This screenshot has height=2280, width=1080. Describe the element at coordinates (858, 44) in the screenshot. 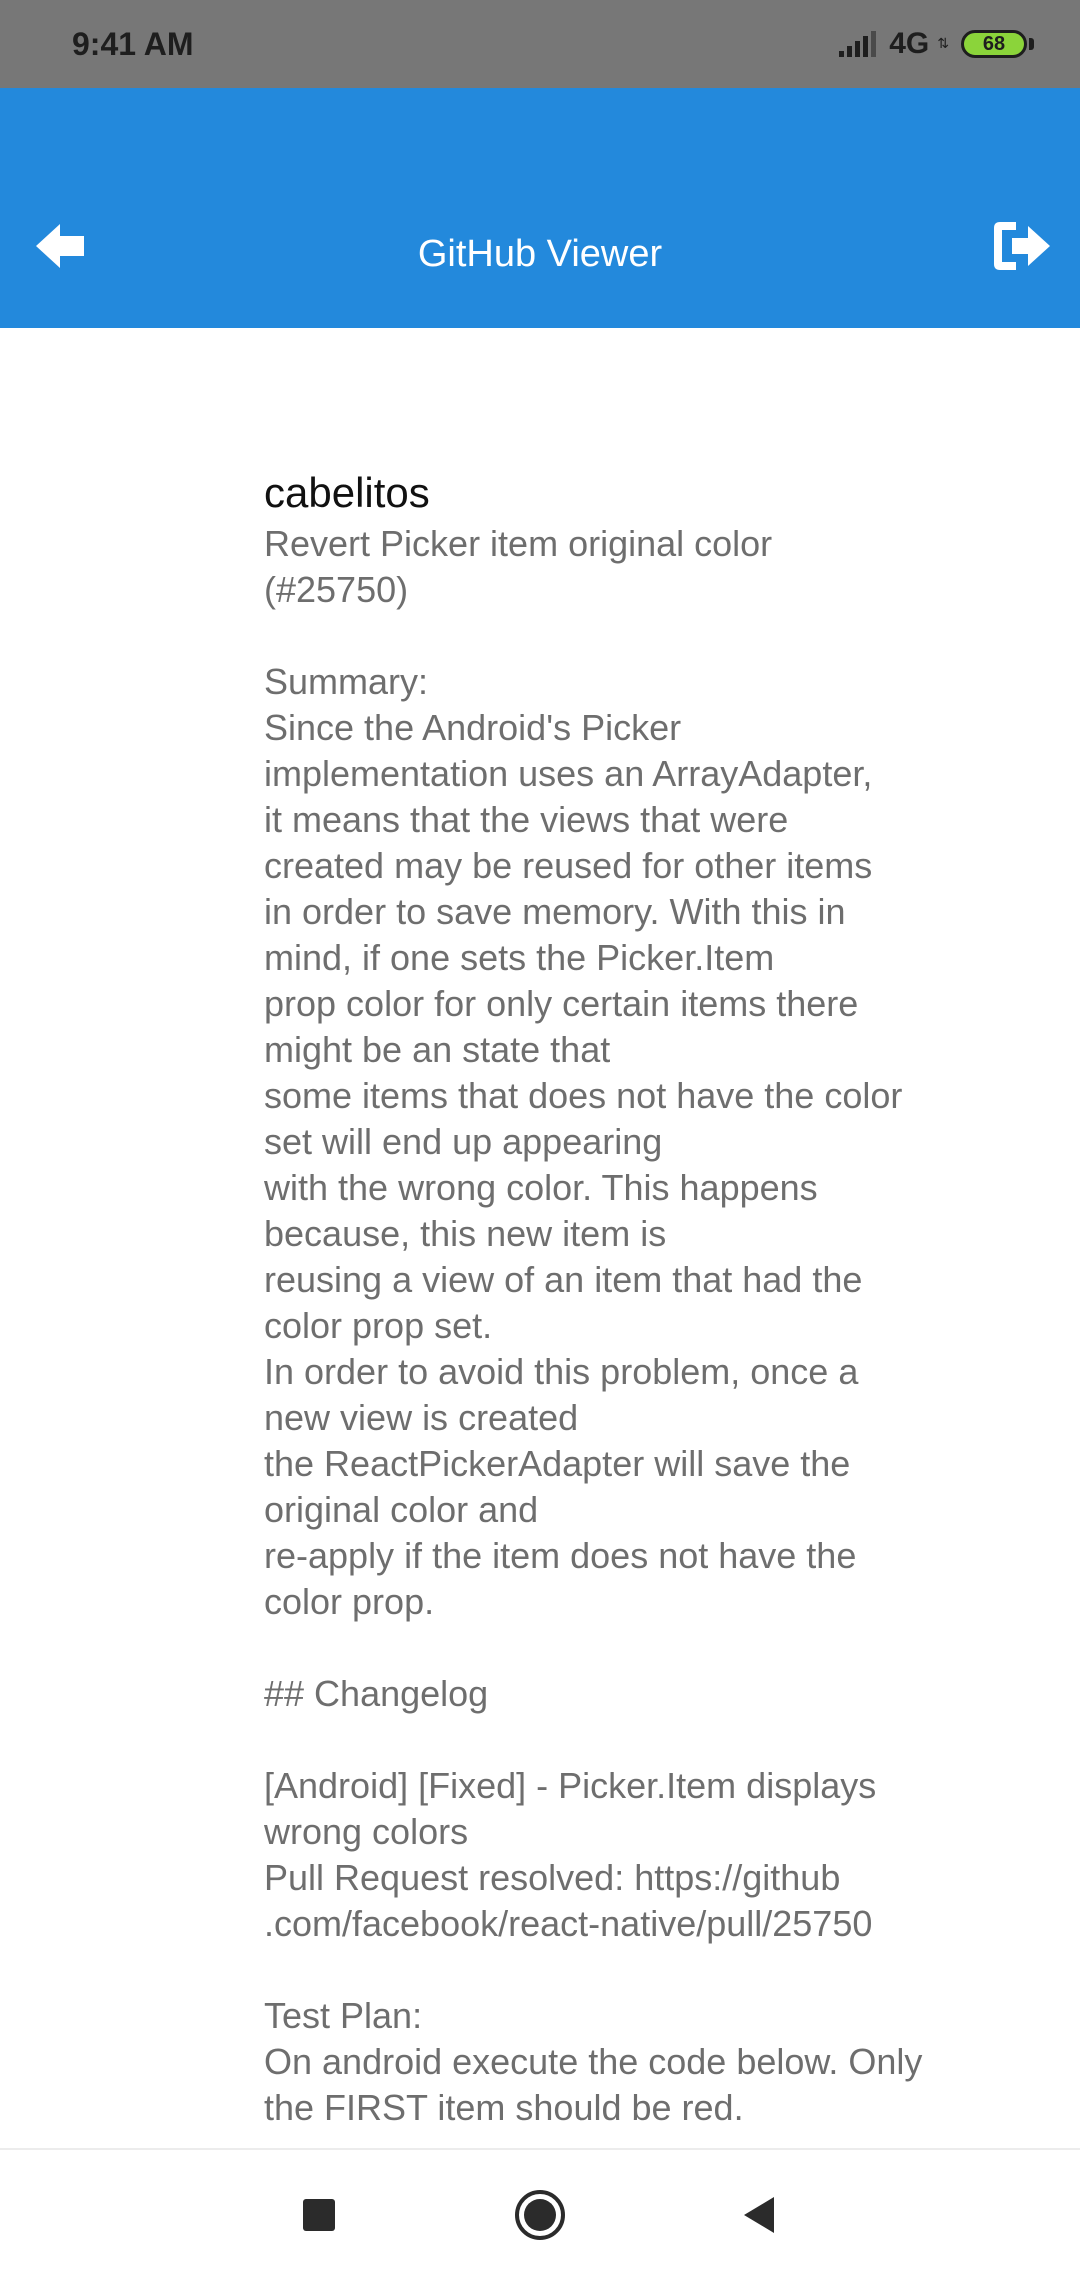

I see `signal-icon` at that location.